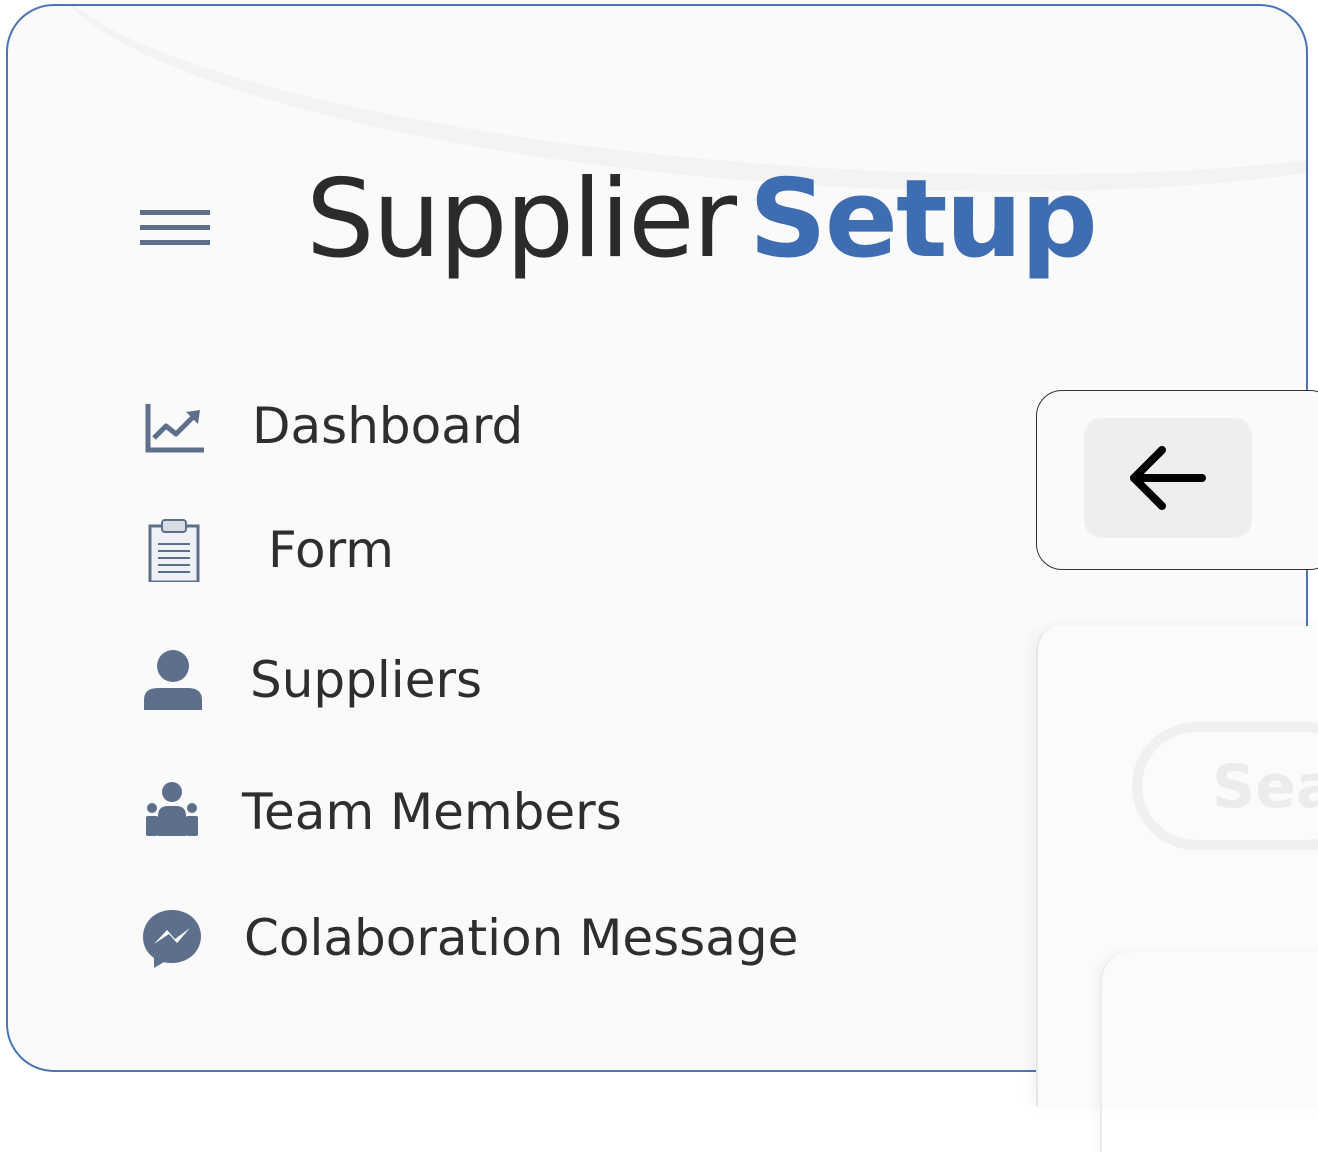  Describe the element at coordinates (172, 551) in the screenshot. I see `clipboard-icon` at that location.